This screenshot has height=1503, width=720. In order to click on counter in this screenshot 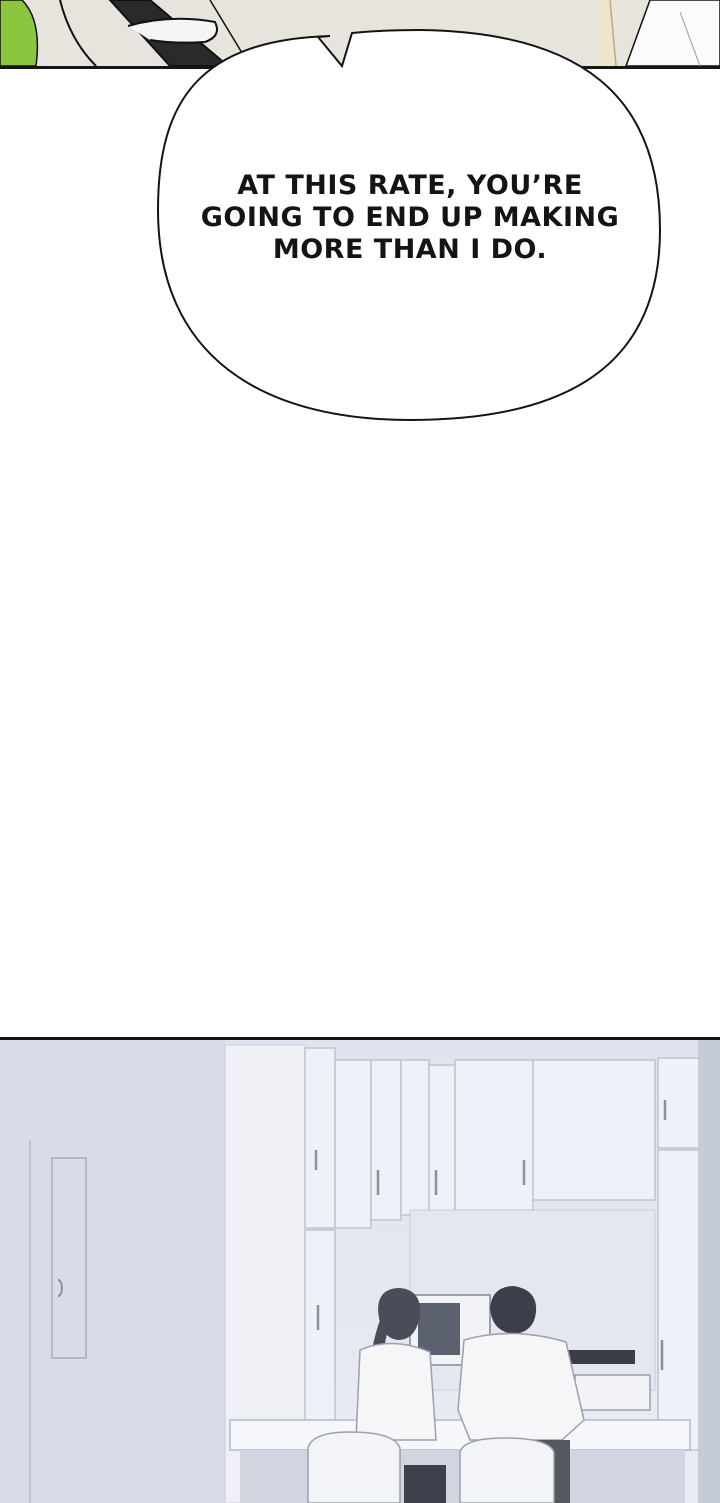, I will do `click(460, 1435)`.